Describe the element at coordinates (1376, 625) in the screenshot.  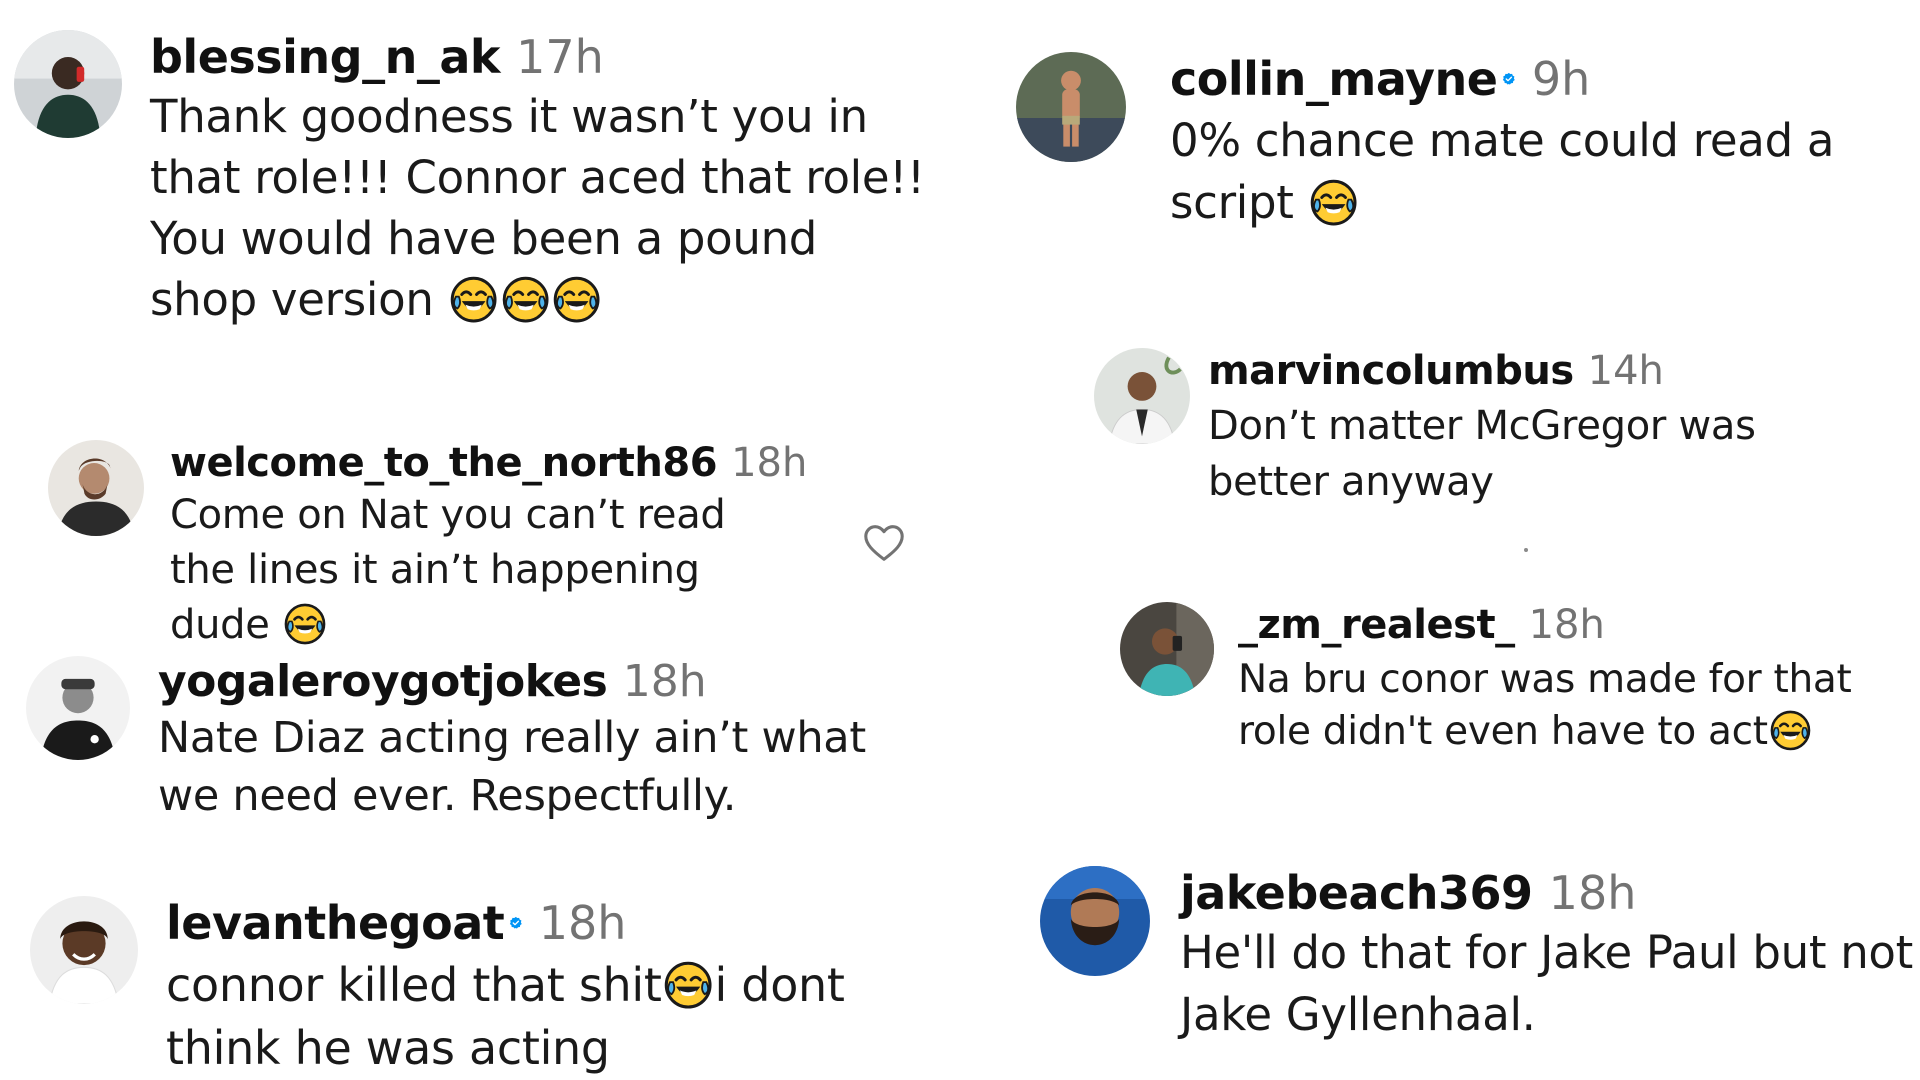
I see `username: _zm_realest_` at that location.